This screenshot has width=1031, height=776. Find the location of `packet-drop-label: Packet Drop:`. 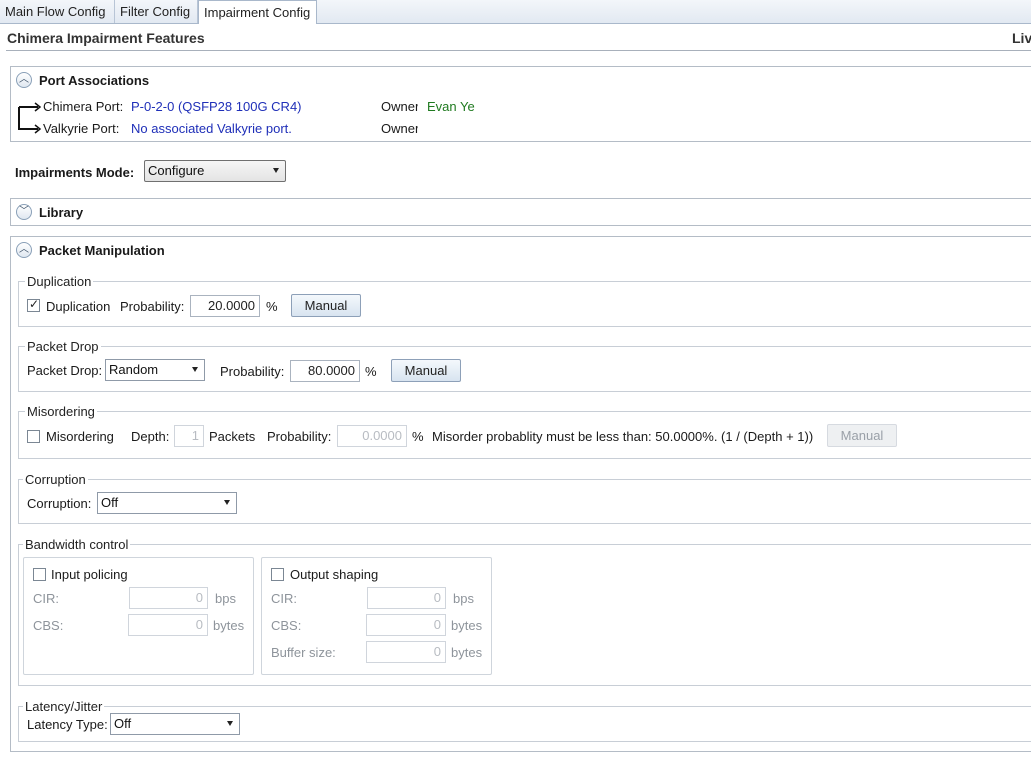

packet-drop-label: Packet Drop: is located at coordinates (65, 370).